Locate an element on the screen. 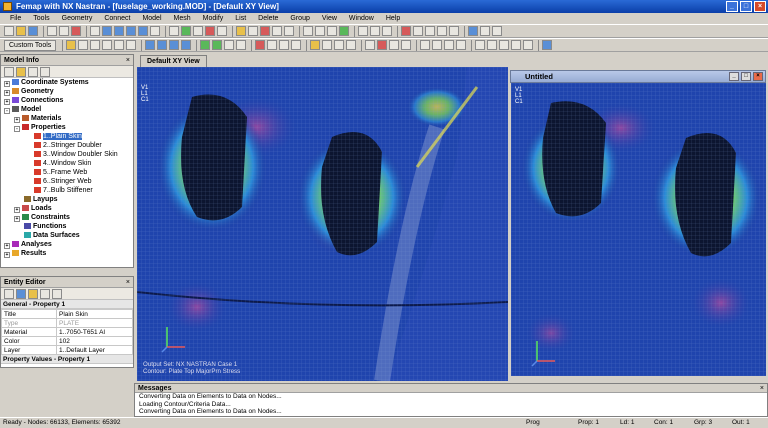 The height and width of the screenshot is (428, 768). tree-item: 3..Window Doubler Skin is located at coordinates (67, 154).